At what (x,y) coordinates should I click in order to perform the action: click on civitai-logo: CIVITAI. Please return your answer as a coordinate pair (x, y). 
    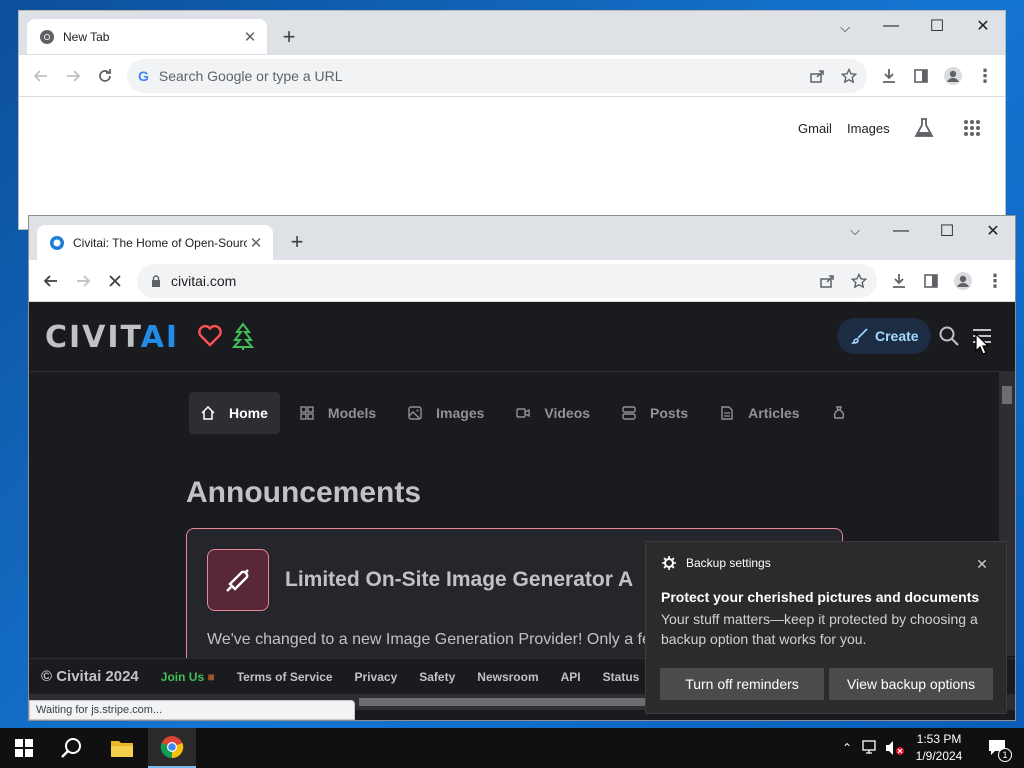
    Looking at the image, I should click on (112, 337).